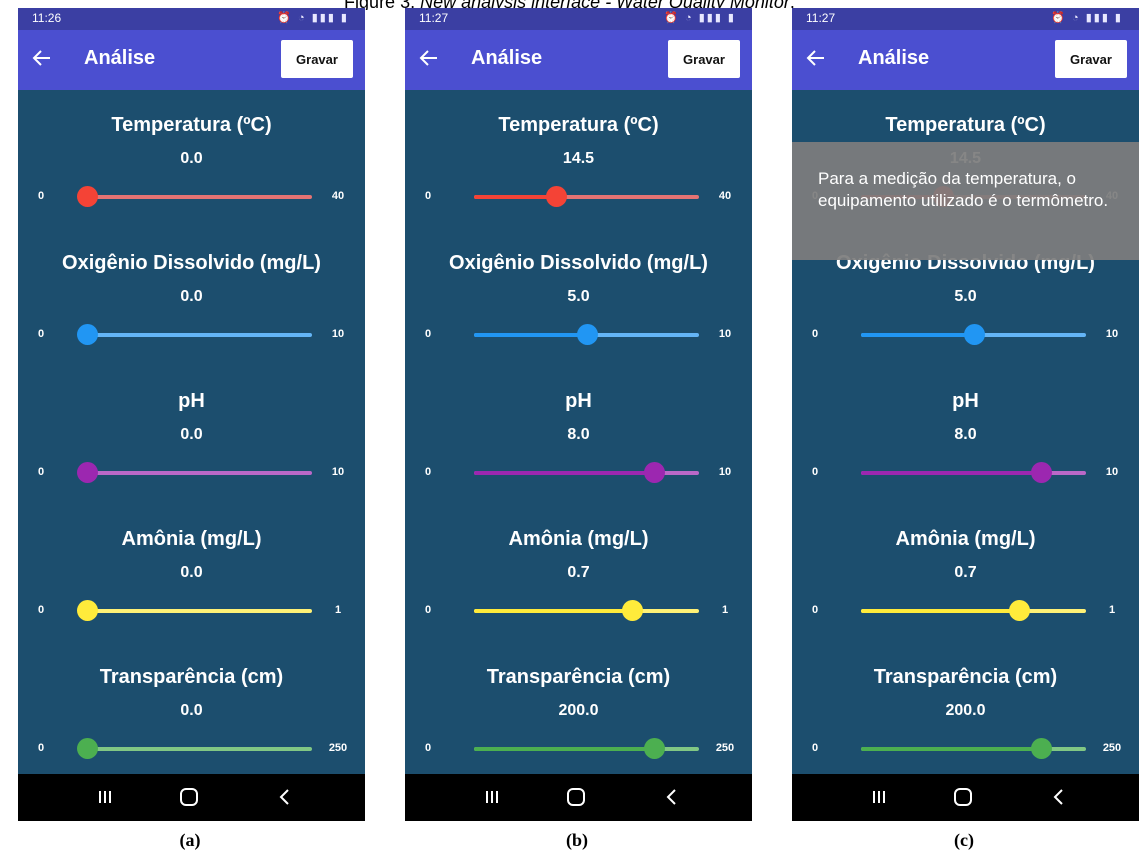  I want to click on parameter-slider-group: Oxigênio Dissolvido (mg/L) 5.0 0 10, so click(965, 312).